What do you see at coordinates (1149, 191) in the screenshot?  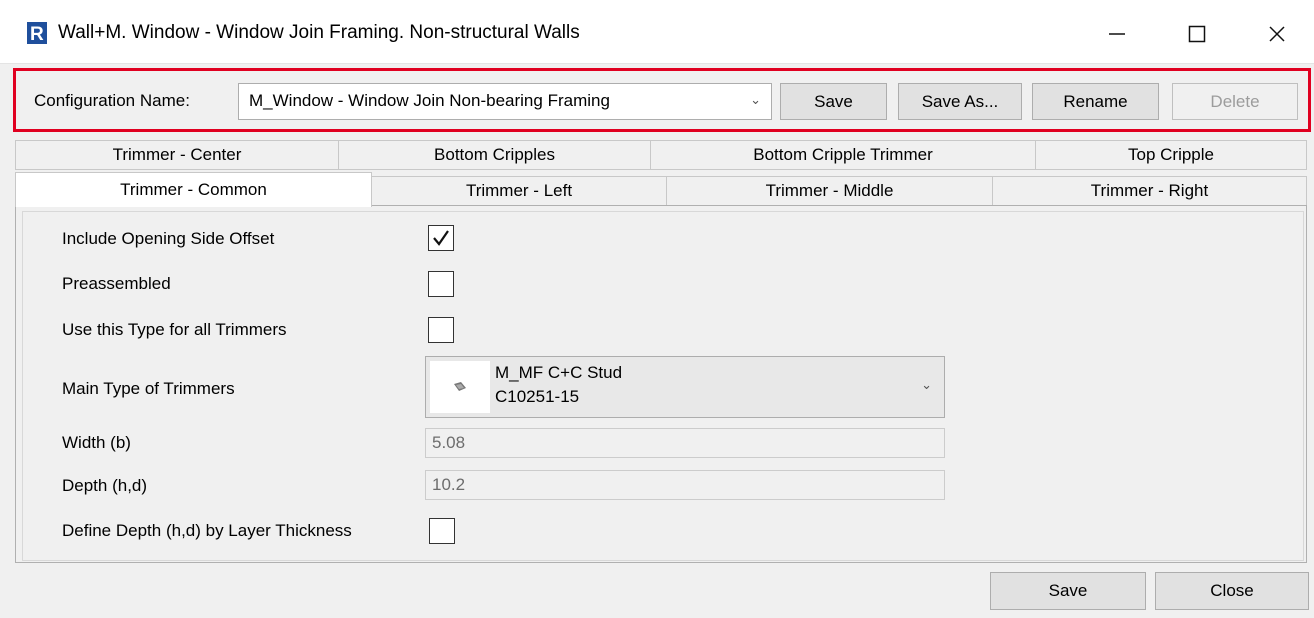 I see `tab-trimmer-right: Trimmer - Right` at bounding box center [1149, 191].